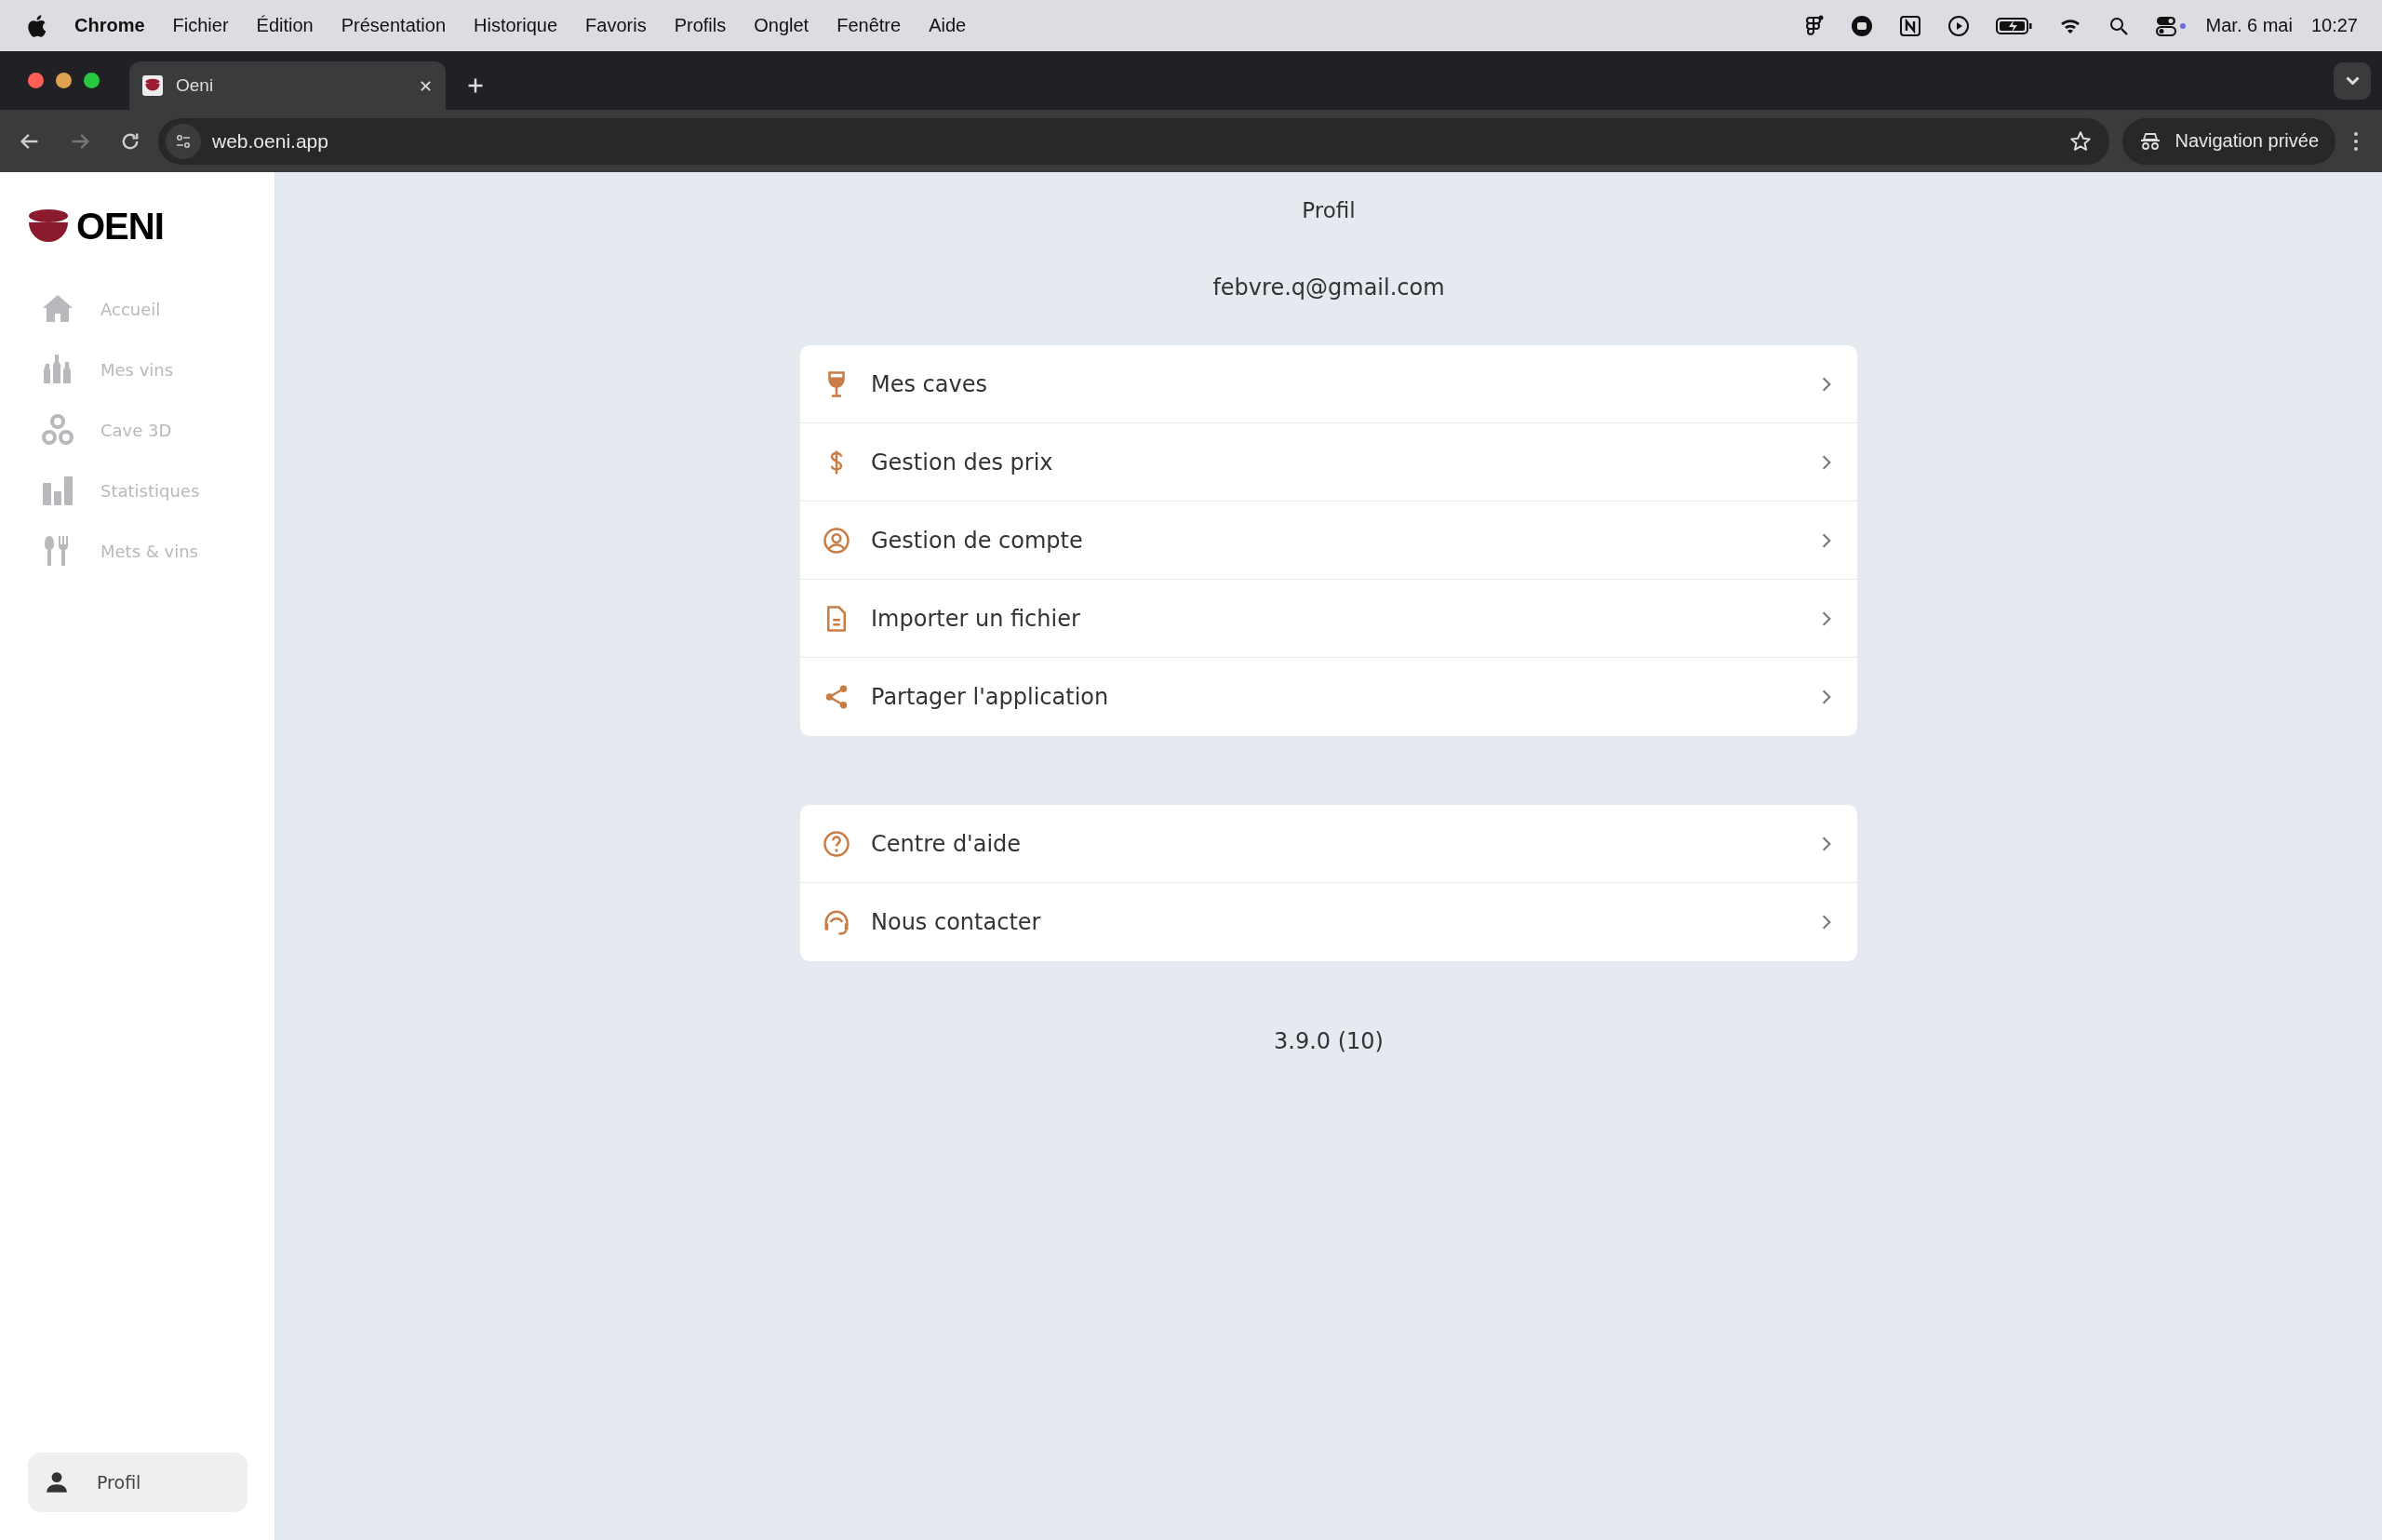  I want to click on menu-item: Favoris, so click(616, 25).